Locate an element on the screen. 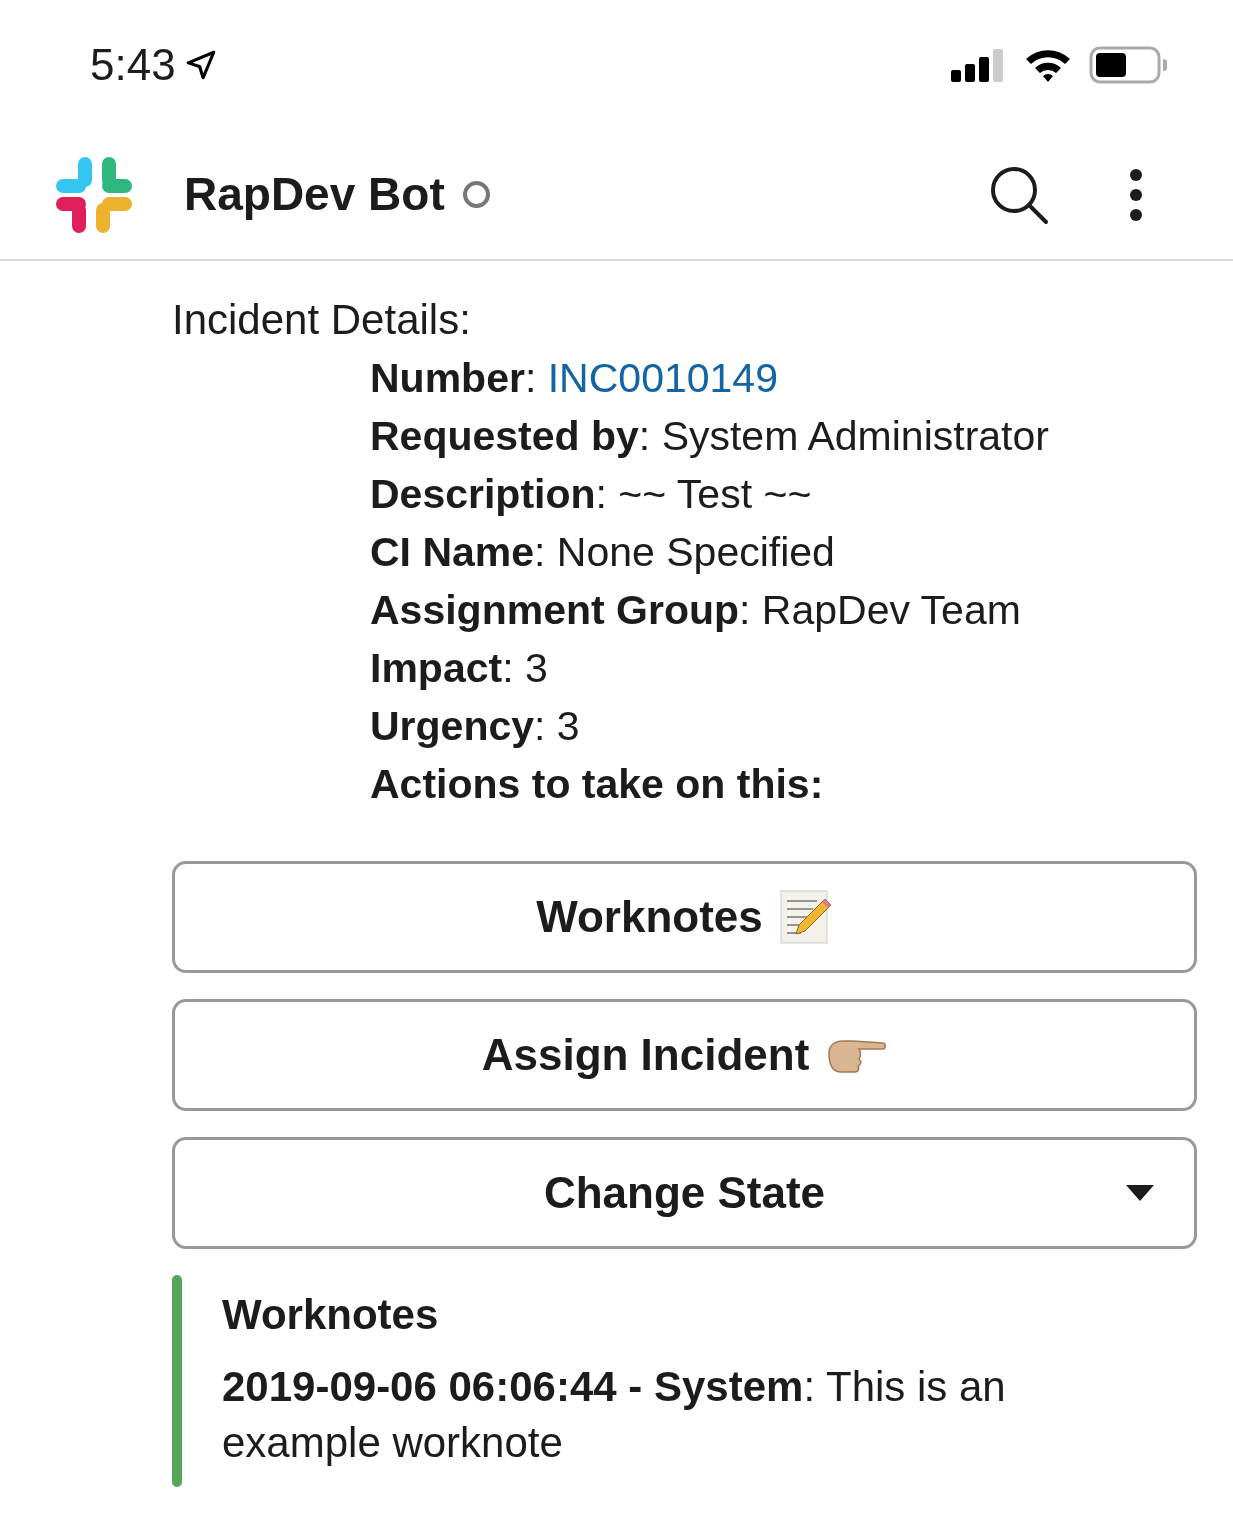 The image size is (1233, 1515). status-time: 5:43 is located at coordinates (133, 65).